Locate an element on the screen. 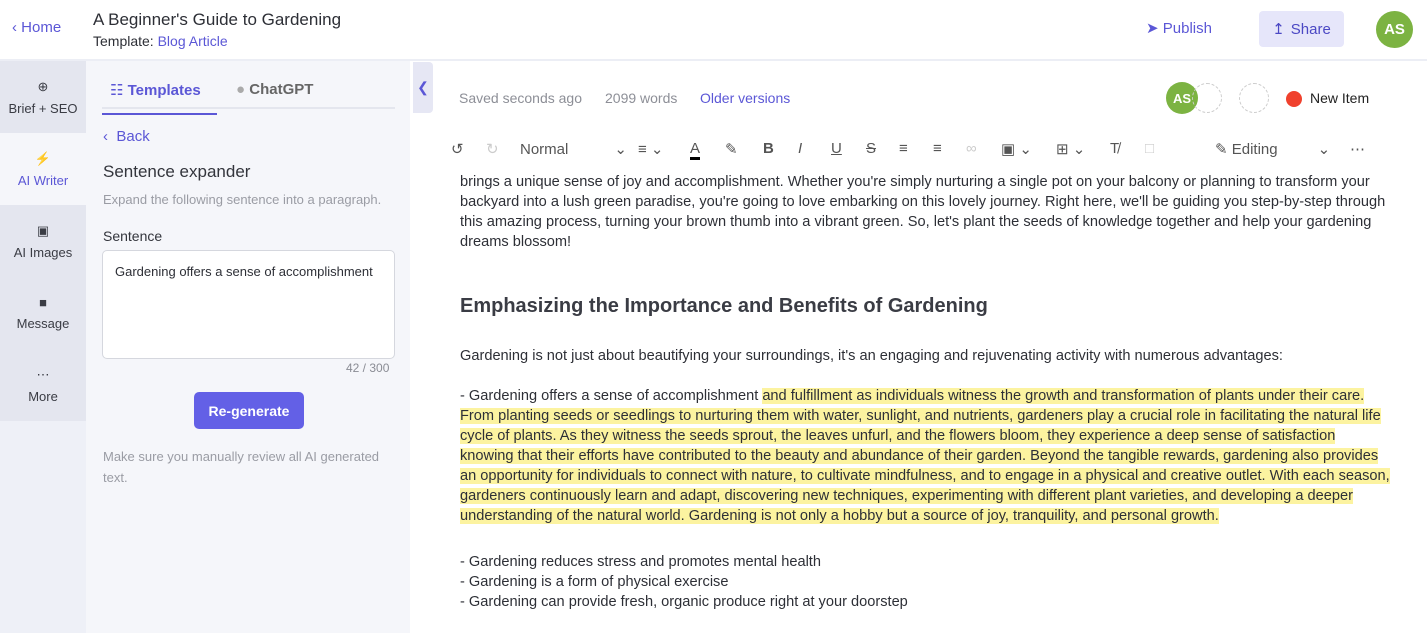  bold-icon: B is located at coordinates (768, 148).